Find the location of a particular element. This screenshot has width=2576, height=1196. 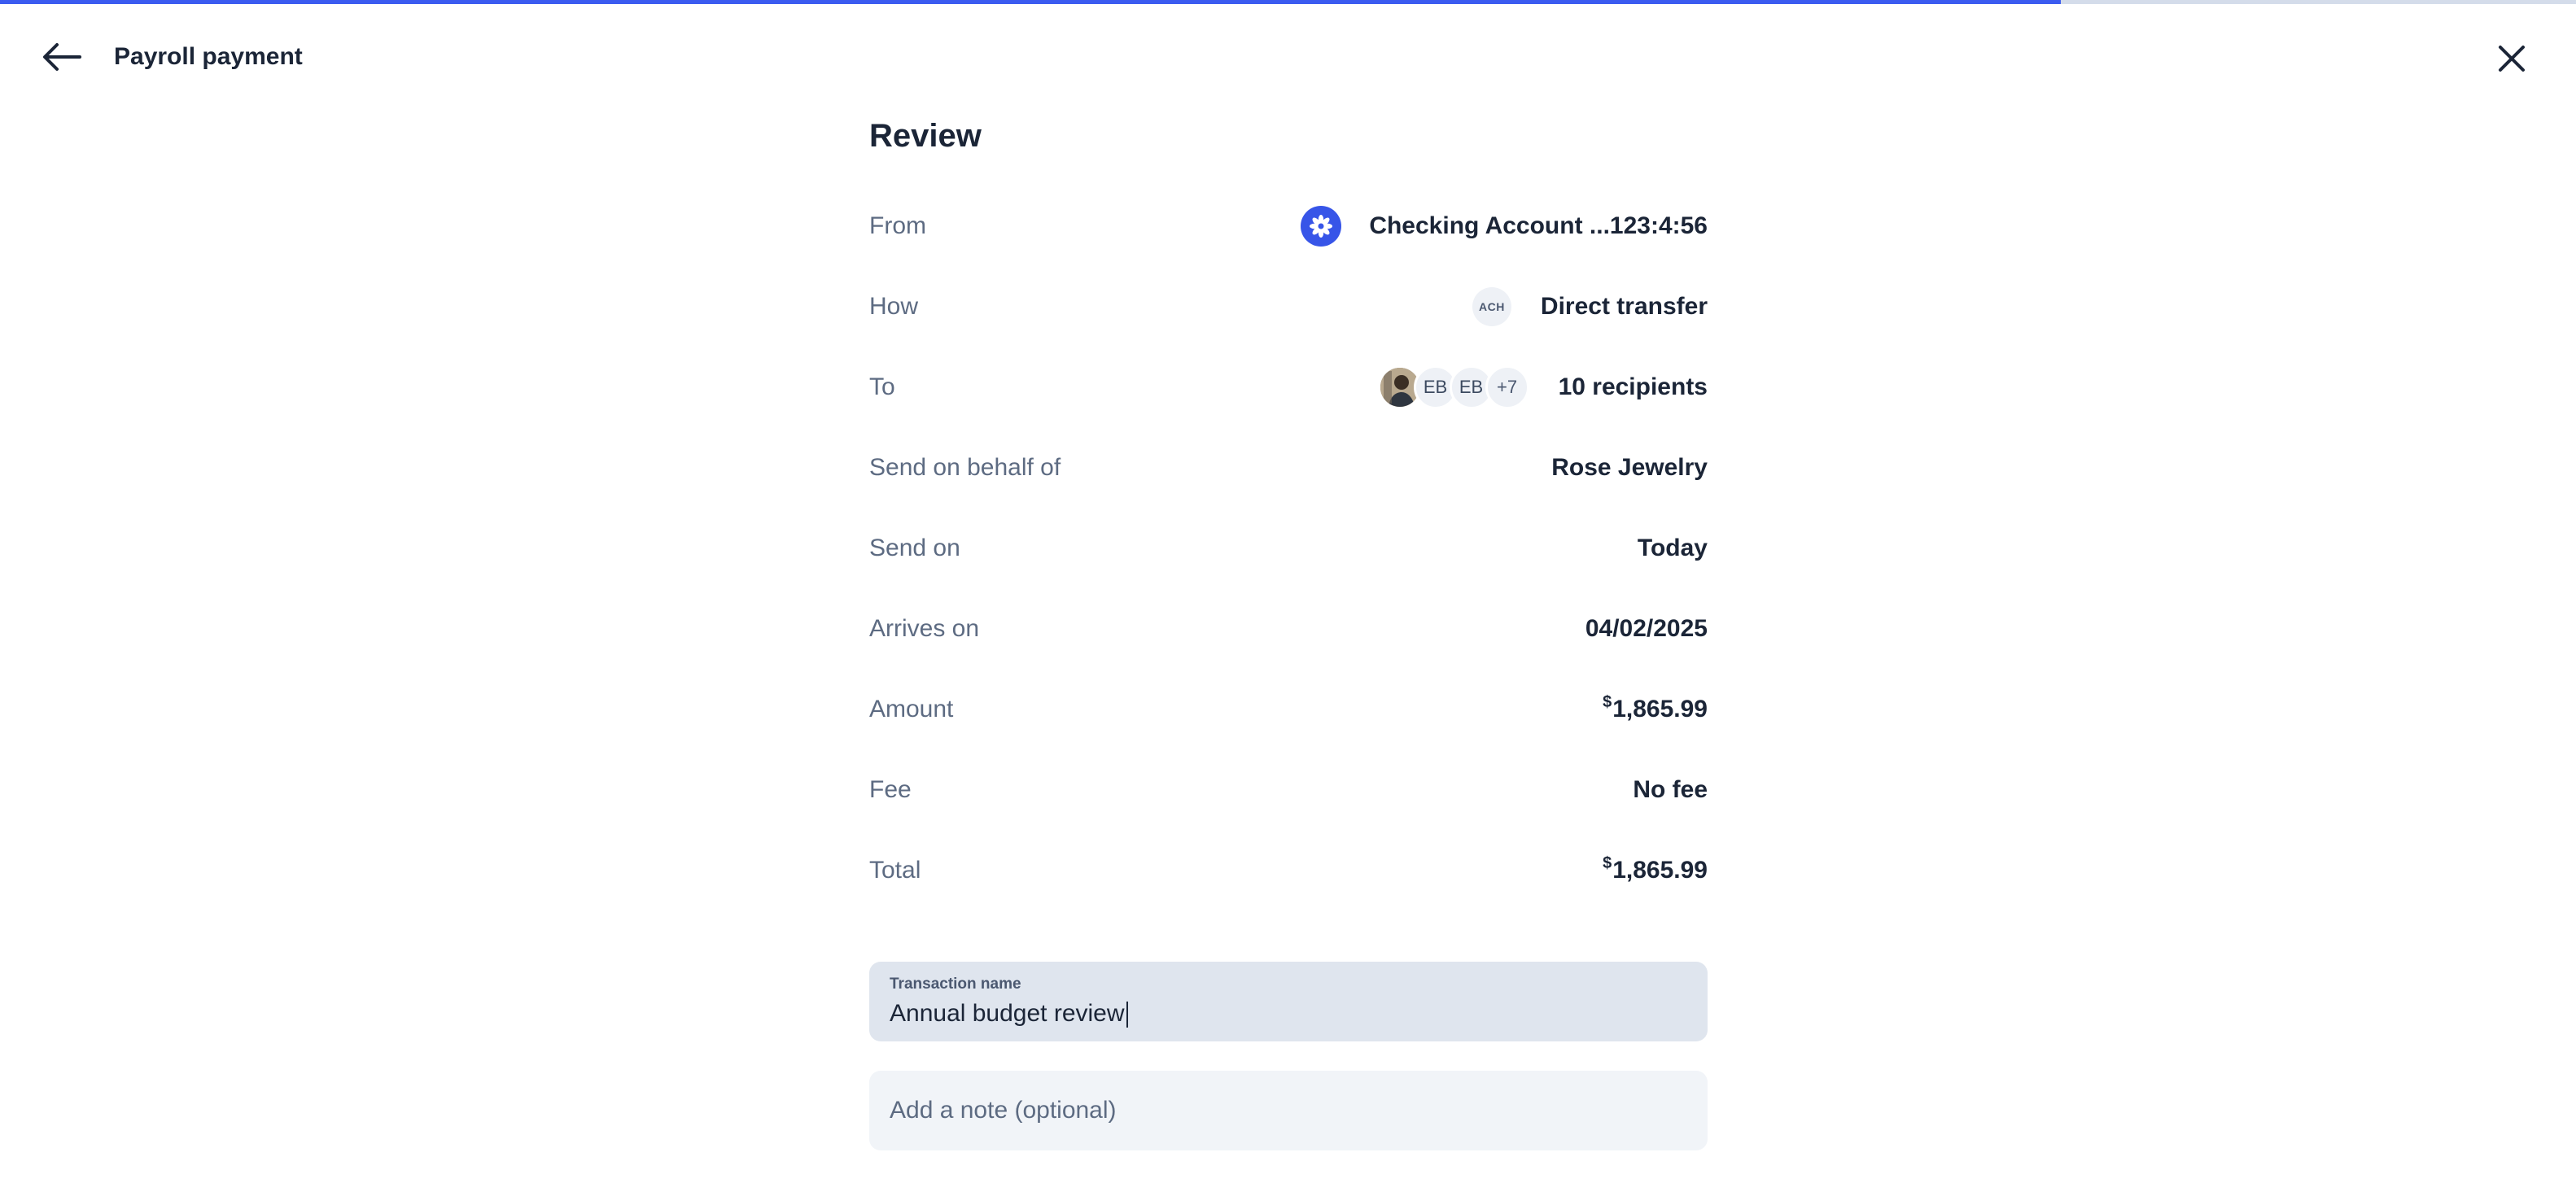

close-icon is located at coordinates (2512, 59).